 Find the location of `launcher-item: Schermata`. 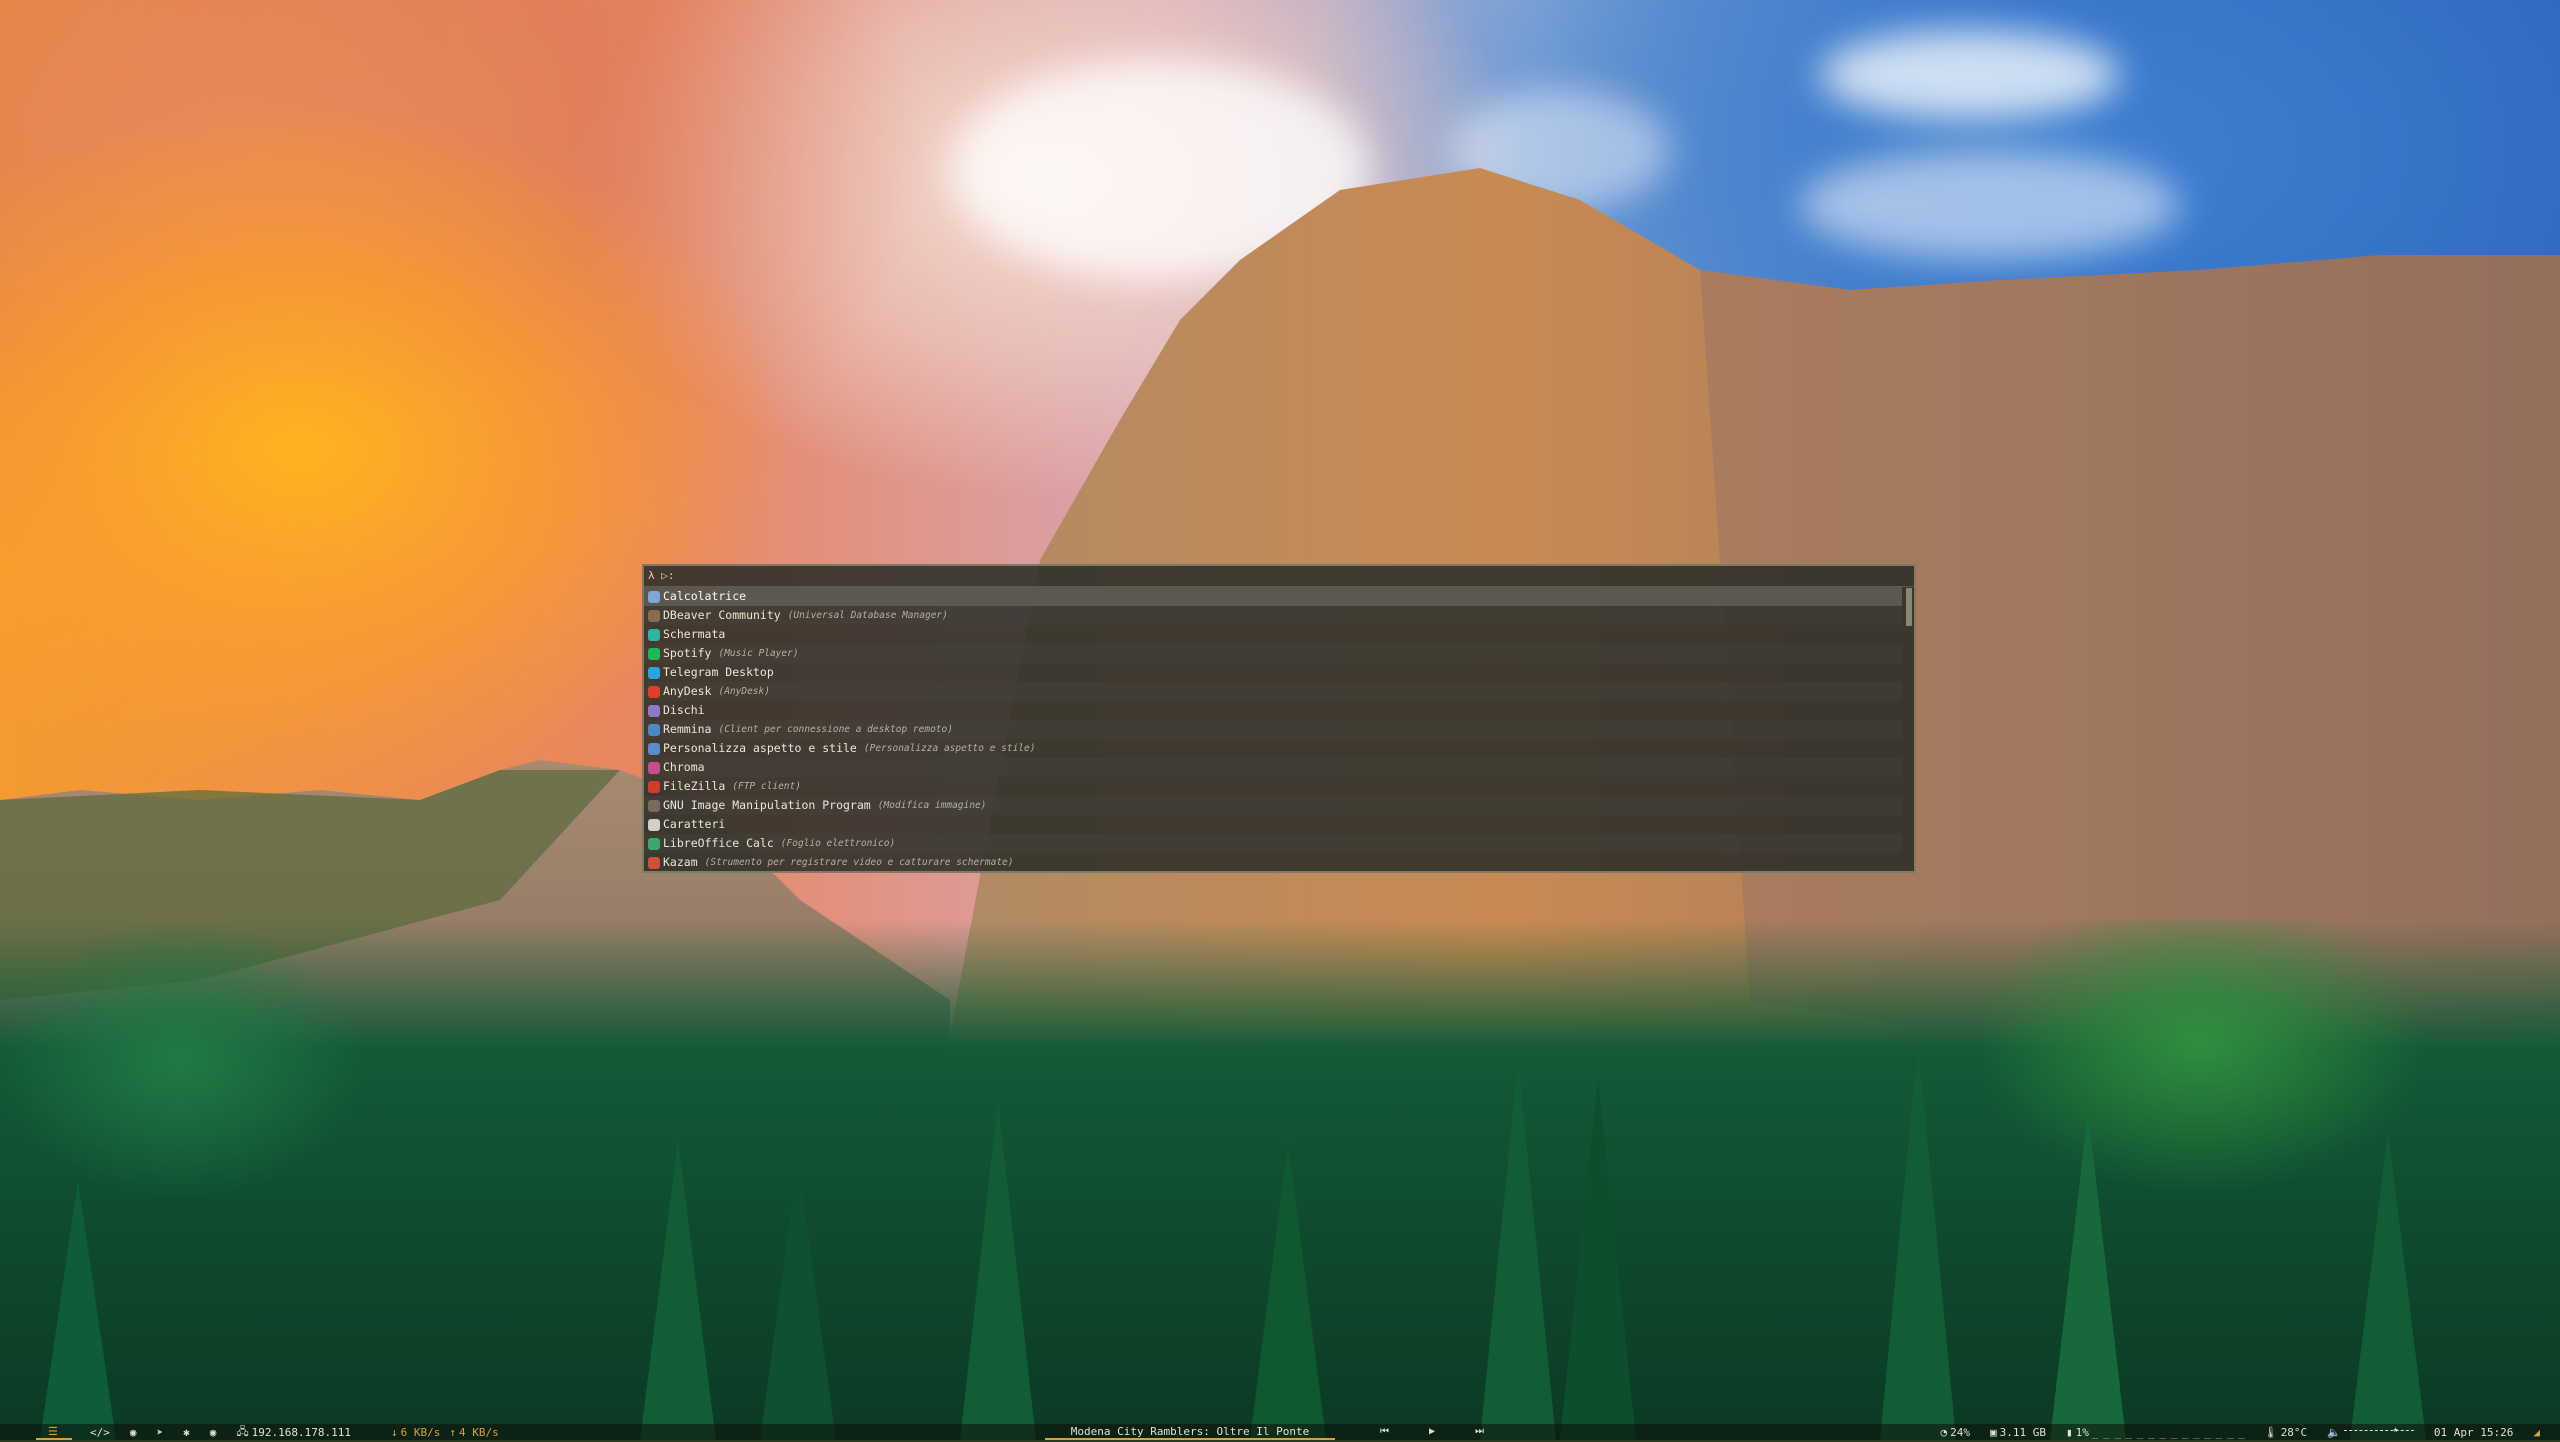

launcher-item: Schermata is located at coordinates (1273, 634).